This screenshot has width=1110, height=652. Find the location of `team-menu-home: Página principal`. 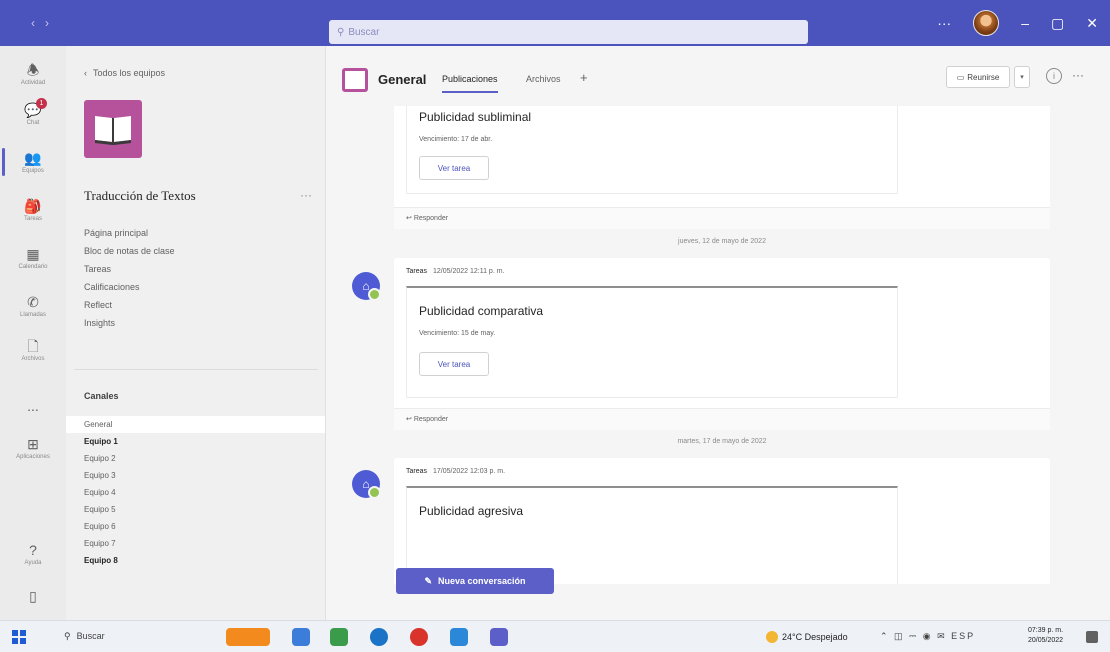

team-menu-home: Página principal is located at coordinates (129, 233).